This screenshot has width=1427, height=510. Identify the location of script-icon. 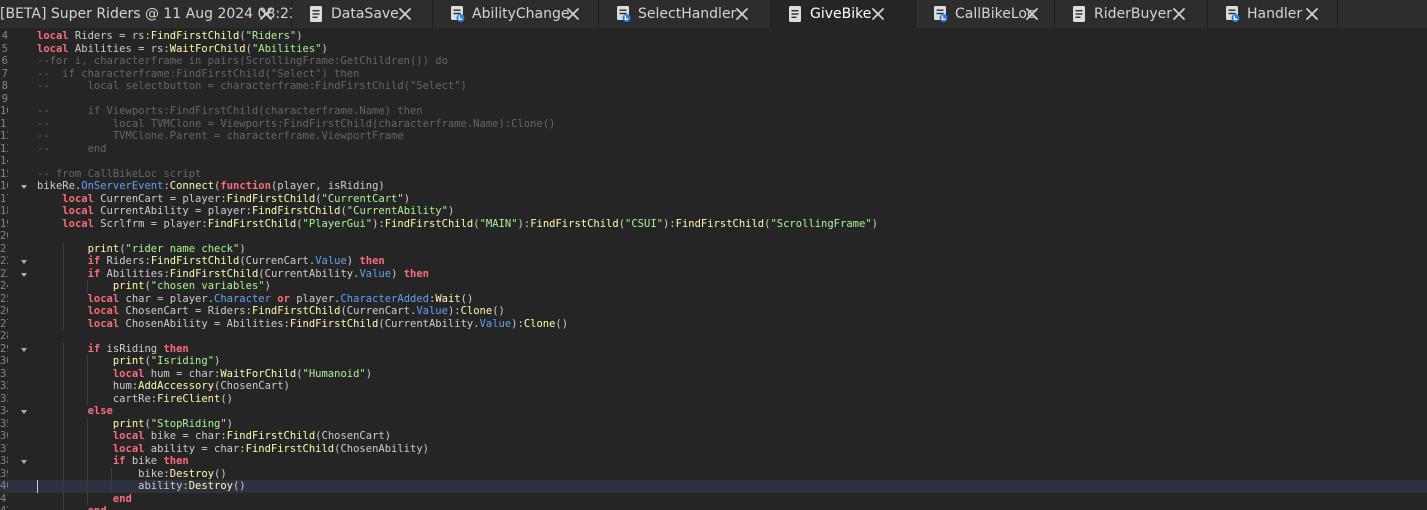
(1079, 14).